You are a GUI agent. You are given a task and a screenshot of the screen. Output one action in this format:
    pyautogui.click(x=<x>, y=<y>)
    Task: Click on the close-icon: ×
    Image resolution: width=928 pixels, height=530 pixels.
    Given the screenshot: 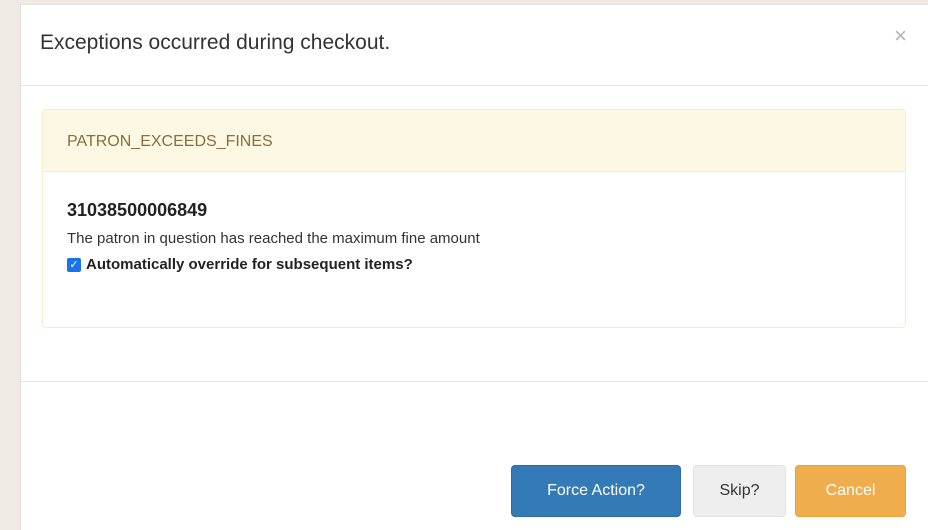 What is the action you would take?
    pyautogui.click(x=900, y=36)
    